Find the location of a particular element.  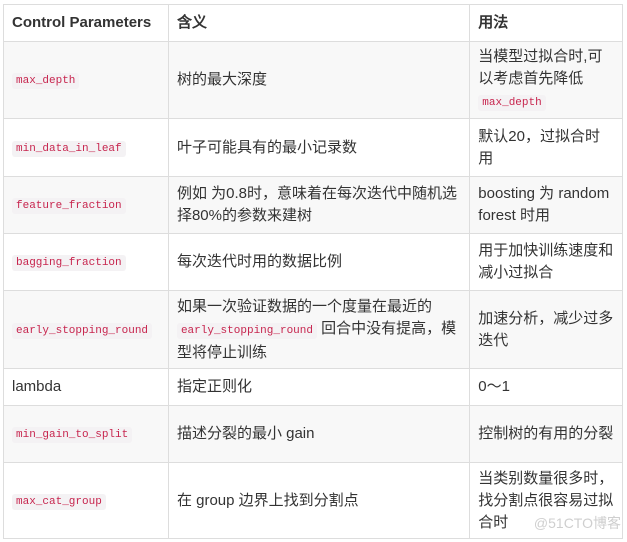

meaning-cell: 例如 为0.8时，意味着在每次迭代中随机选择80%的参数来建树 is located at coordinates (319, 205).